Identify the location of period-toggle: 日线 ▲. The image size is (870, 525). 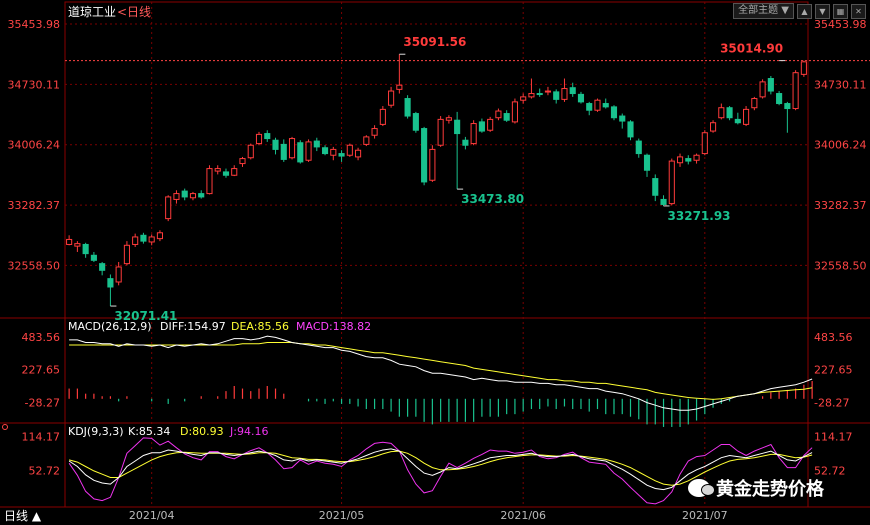
(23, 516).